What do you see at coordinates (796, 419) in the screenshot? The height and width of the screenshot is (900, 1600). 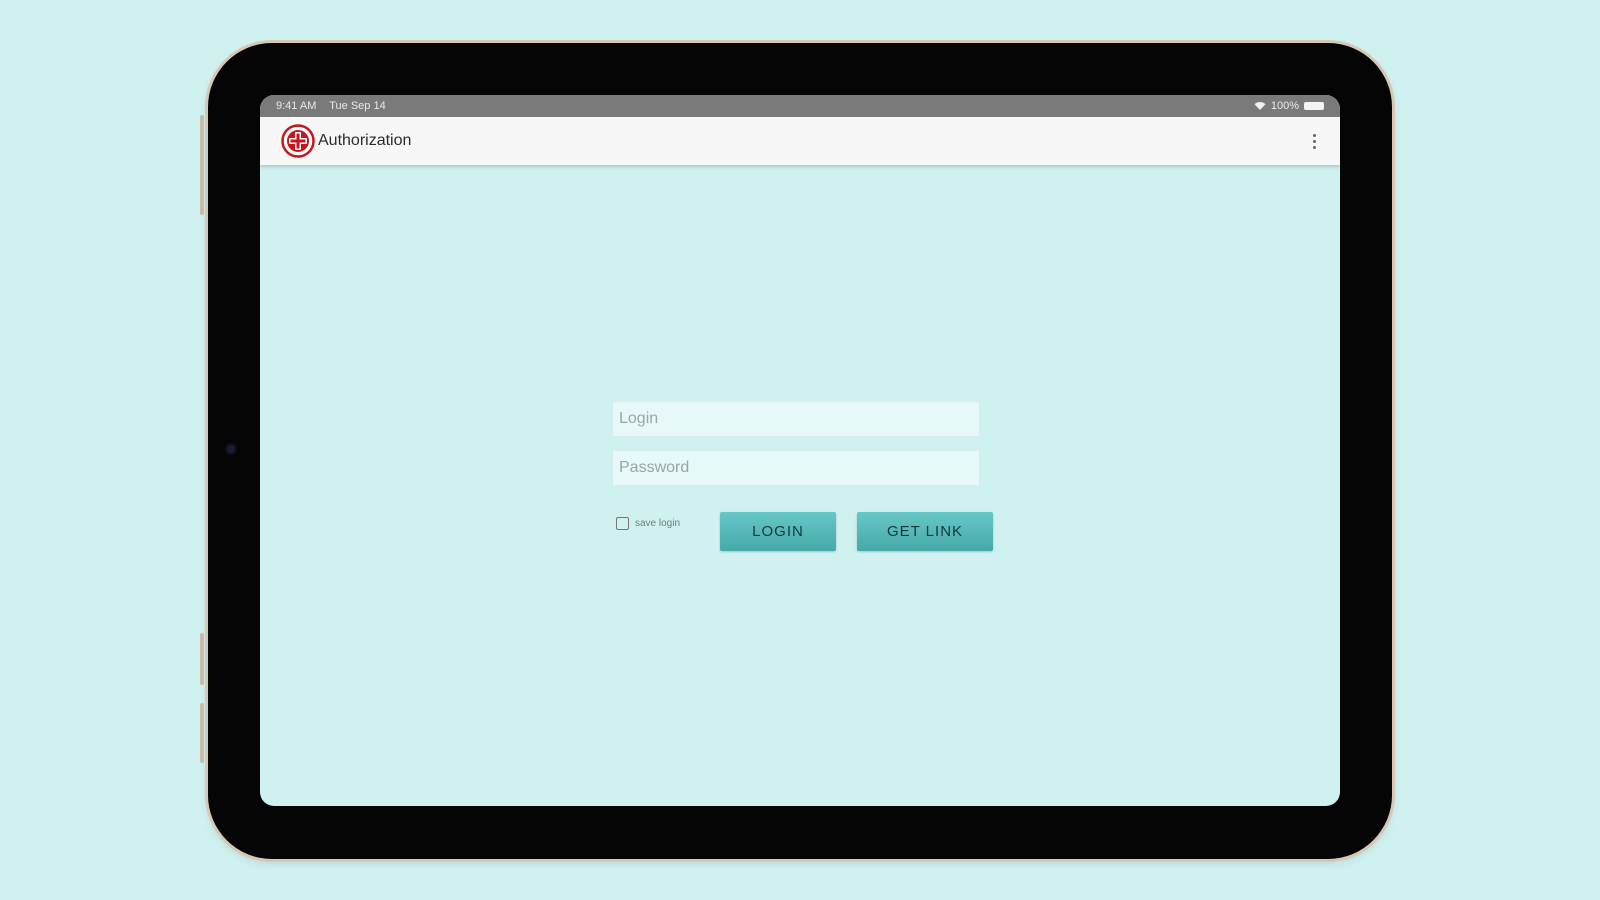 I see `login-input` at bounding box center [796, 419].